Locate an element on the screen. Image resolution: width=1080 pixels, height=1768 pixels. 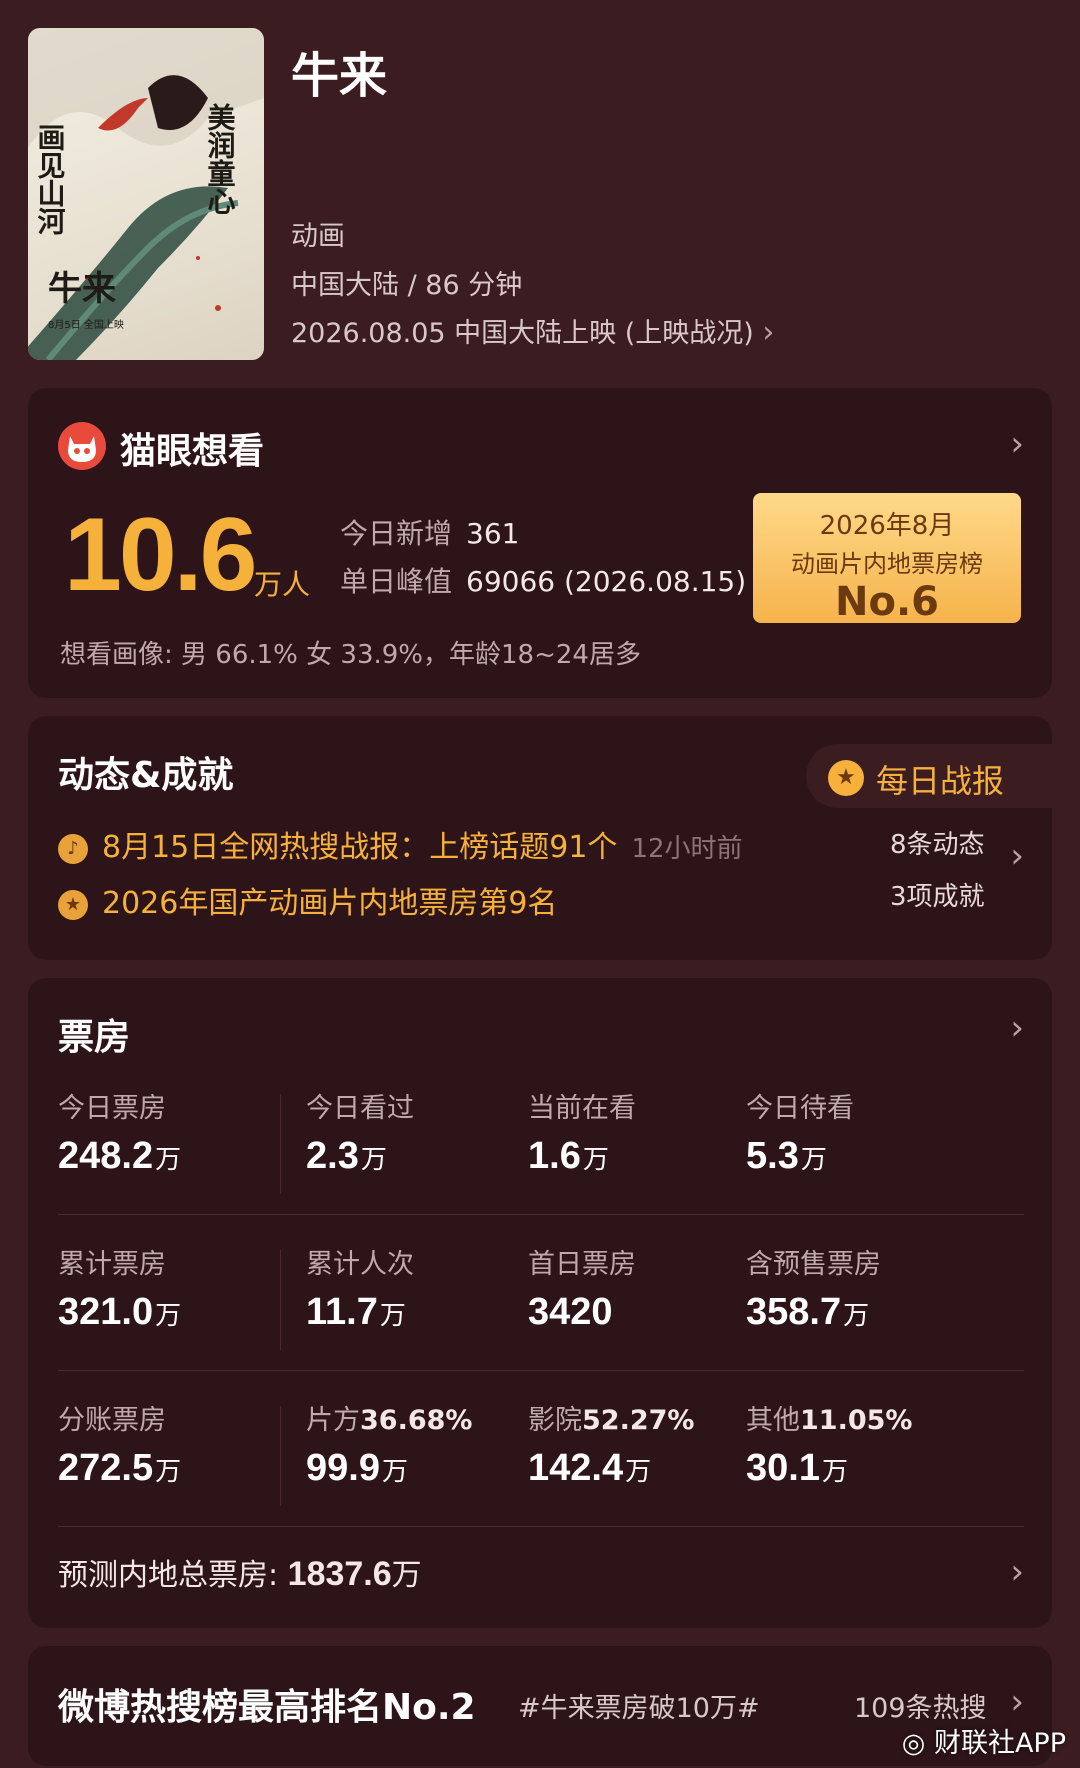
stat-cell: 累计人次 11.7万 is located at coordinates (360, 1288).